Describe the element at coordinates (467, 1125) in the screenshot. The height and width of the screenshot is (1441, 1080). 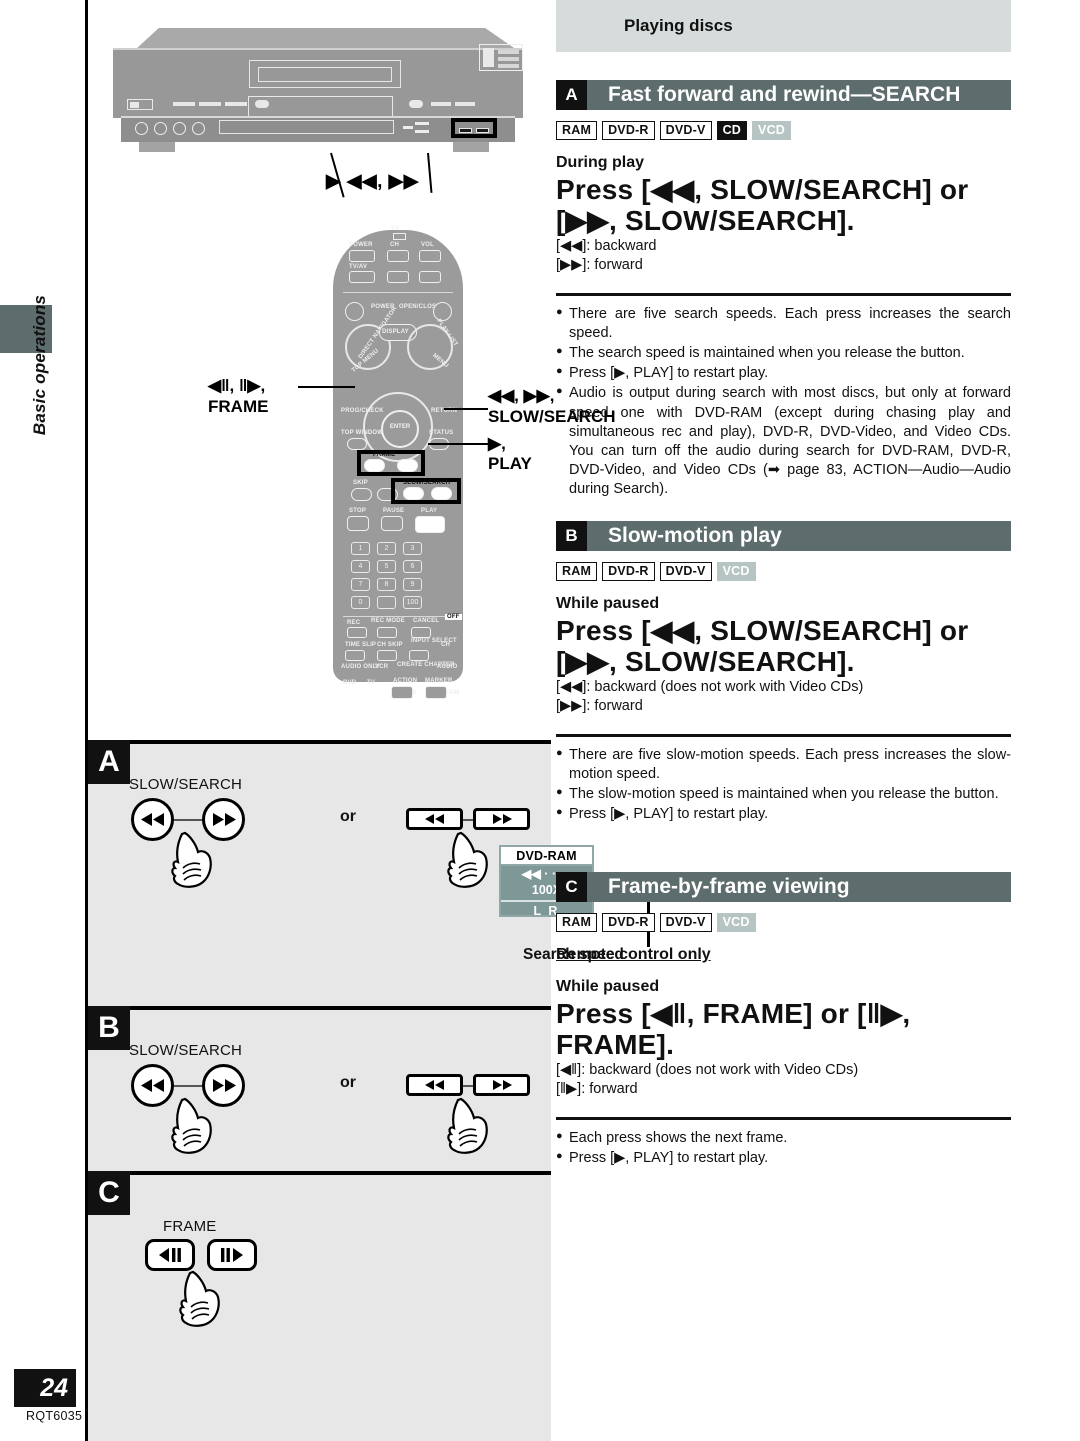
I see `pointing-hand-icon-b2` at that location.